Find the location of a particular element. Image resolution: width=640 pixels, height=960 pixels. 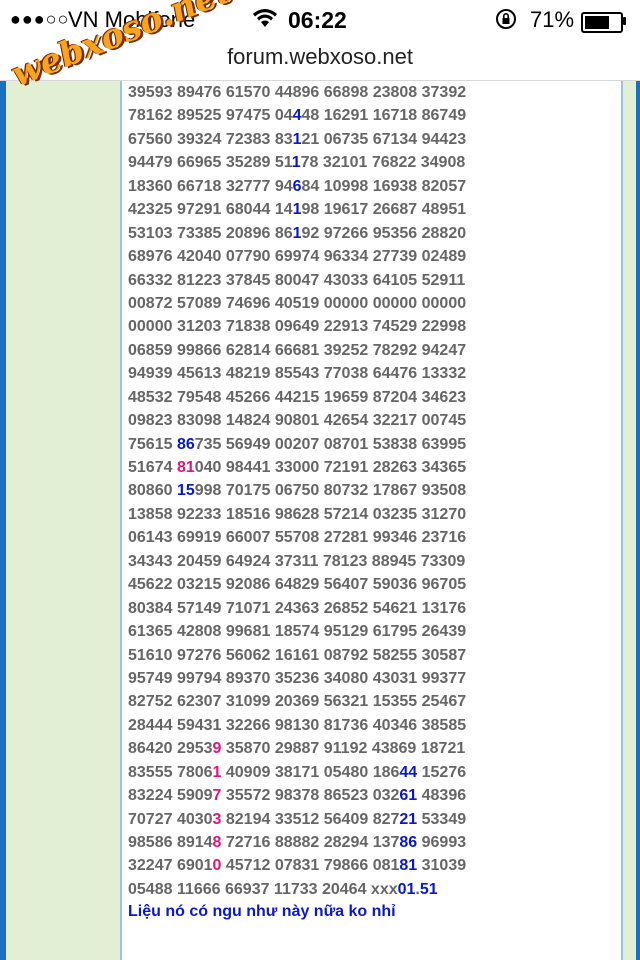

number-text: 15276 is located at coordinates (442, 772).